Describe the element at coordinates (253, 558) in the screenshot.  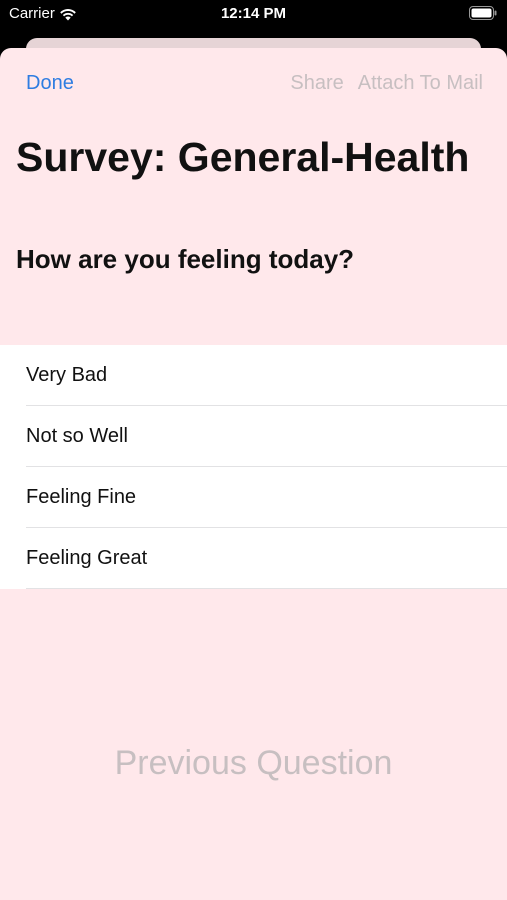
I see `answer-option-feeling-great: Feeling Great` at that location.